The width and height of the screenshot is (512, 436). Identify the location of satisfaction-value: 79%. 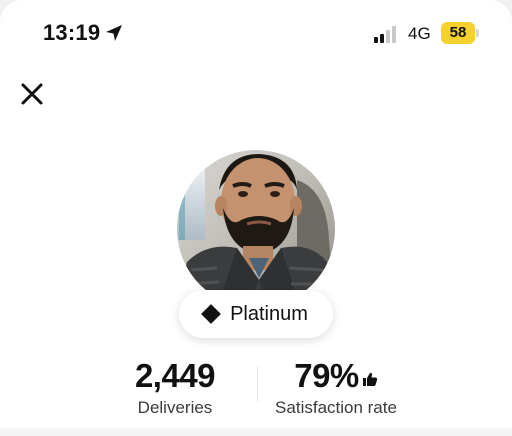
(326, 375).